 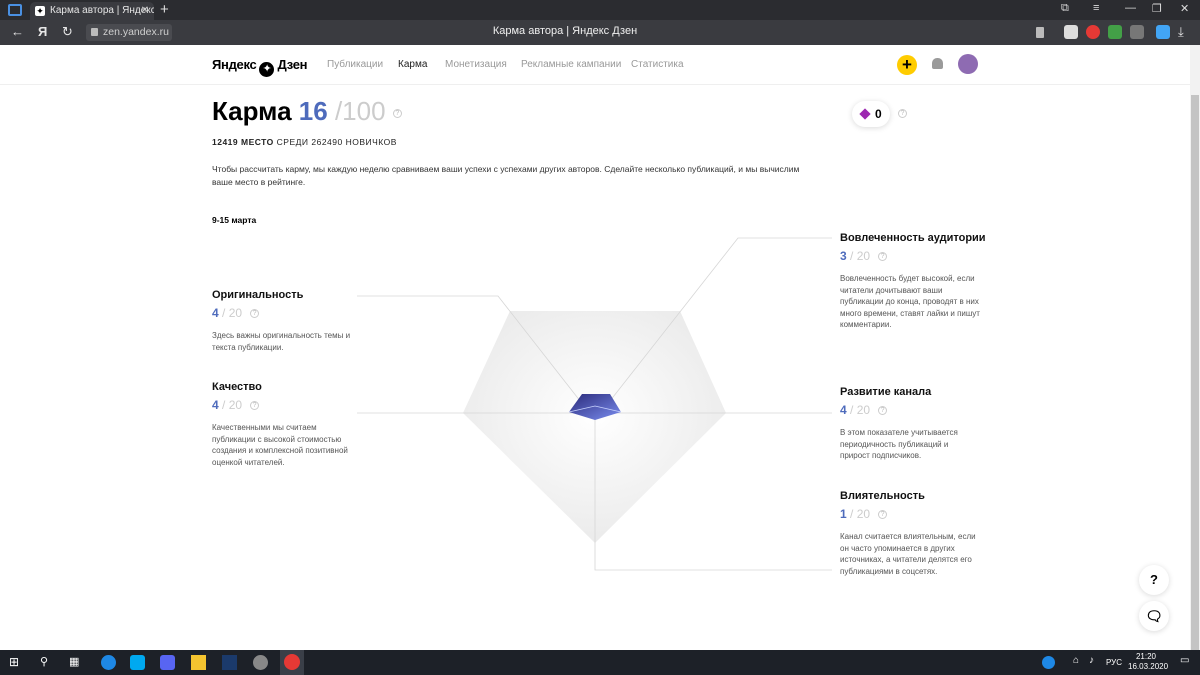 What do you see at coordinates (1080, 662) in the screenshot?
I see `network-icon: ⌂` at bounding box center [1080, 662].